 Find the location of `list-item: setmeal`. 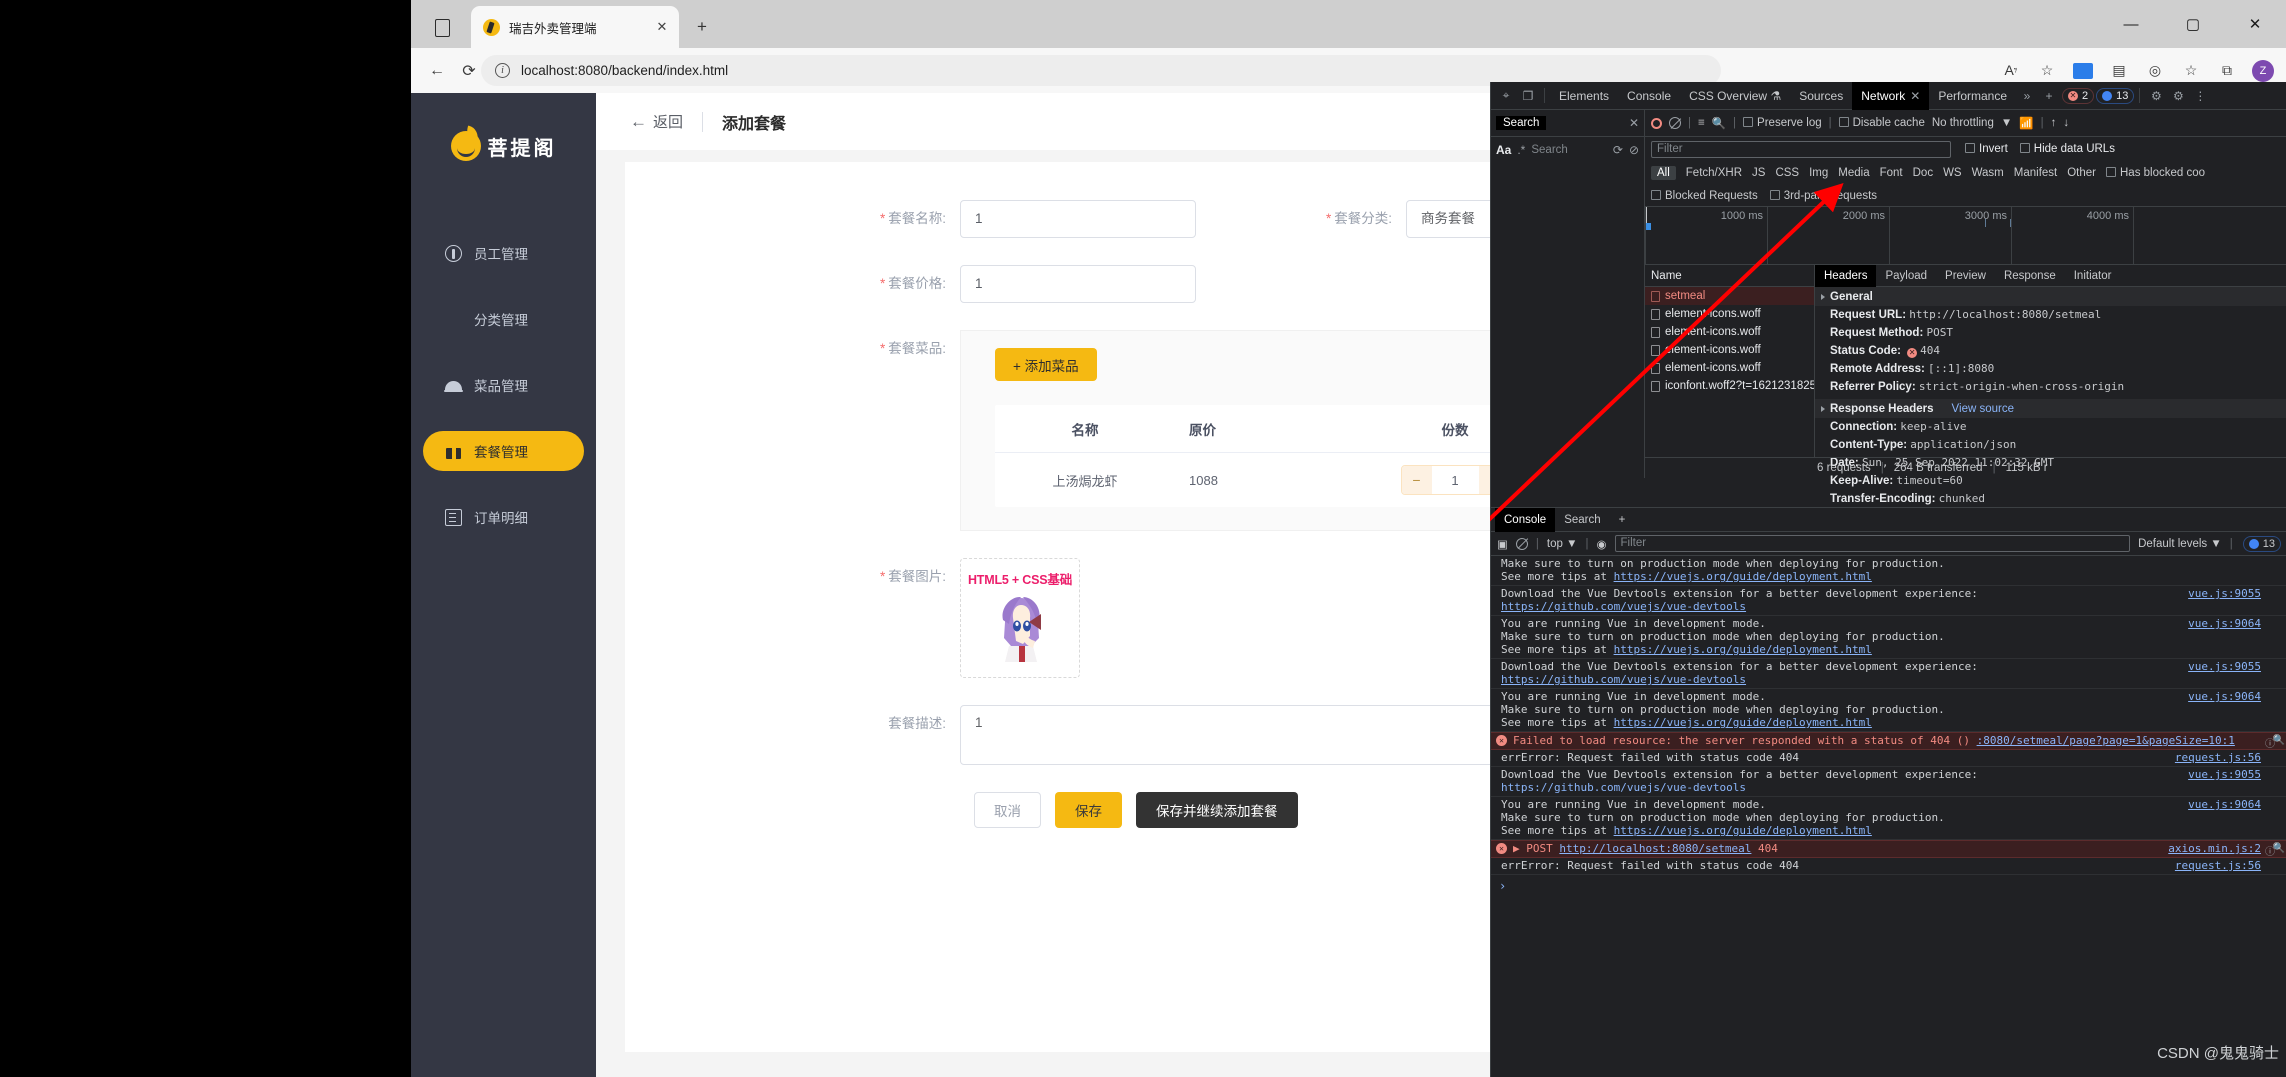

list-item: setmeal is located at coordinates (1729, 296).